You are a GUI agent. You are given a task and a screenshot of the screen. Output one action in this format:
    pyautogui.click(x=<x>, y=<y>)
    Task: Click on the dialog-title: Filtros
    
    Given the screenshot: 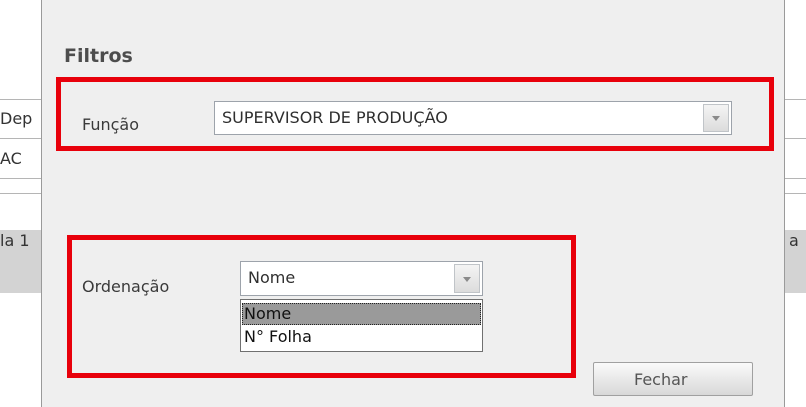 What is the action you would take?
    pyautogui.click(x=98, y=56)
    